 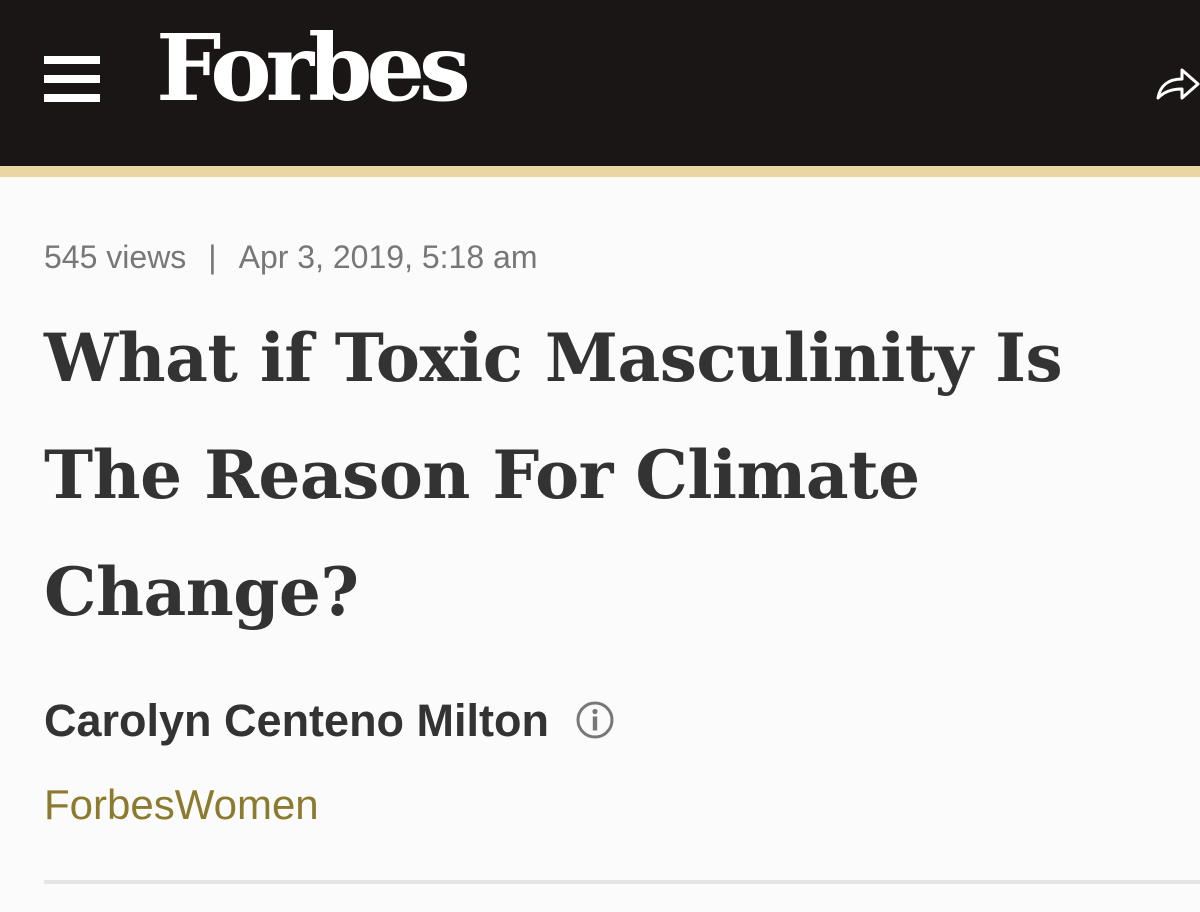 I want to click on info-circle-icon, so click(x=595, y=720).